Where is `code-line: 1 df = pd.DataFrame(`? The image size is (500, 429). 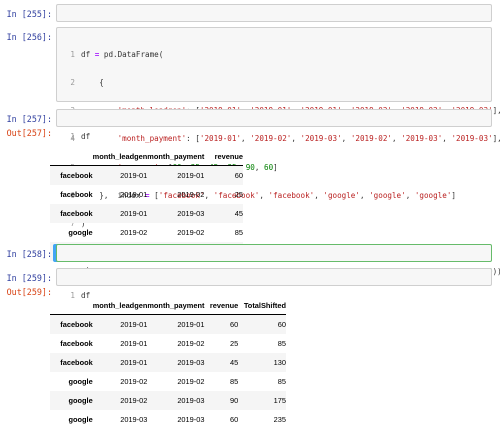
code-line: 1 df = pd.DataFrame( is located at coordinates (117, 54).